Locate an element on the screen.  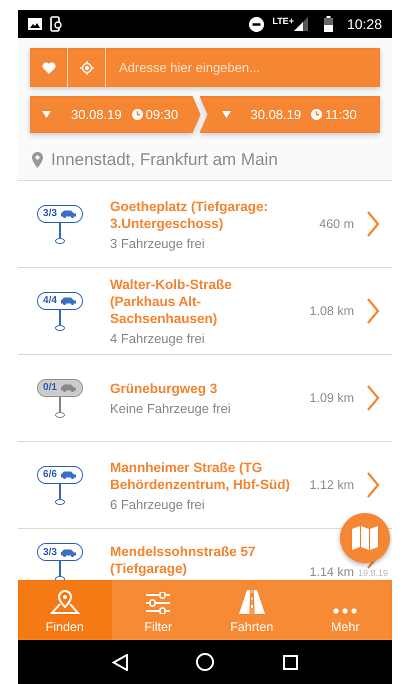
signal-icon is located at coordinates (301, 24).